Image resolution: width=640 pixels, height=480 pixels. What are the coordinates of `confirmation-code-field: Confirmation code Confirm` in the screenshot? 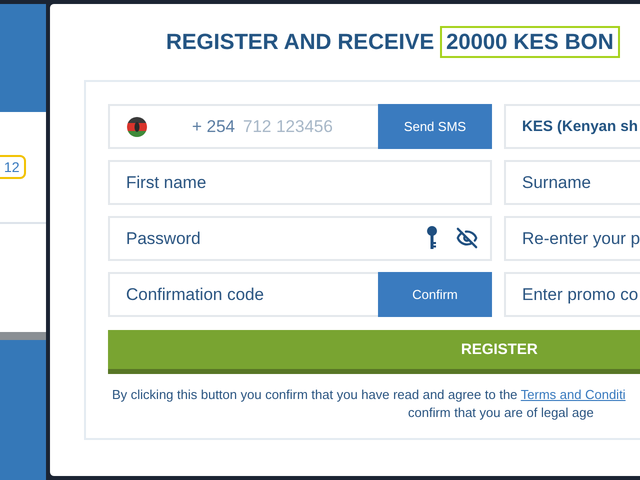 It's located at (300, 294).